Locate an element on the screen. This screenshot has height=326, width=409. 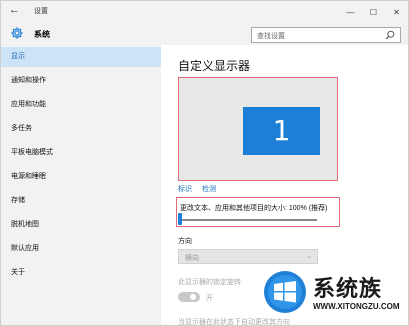
sidebar-item-about: 关于 is located at coordinates (81, 273).